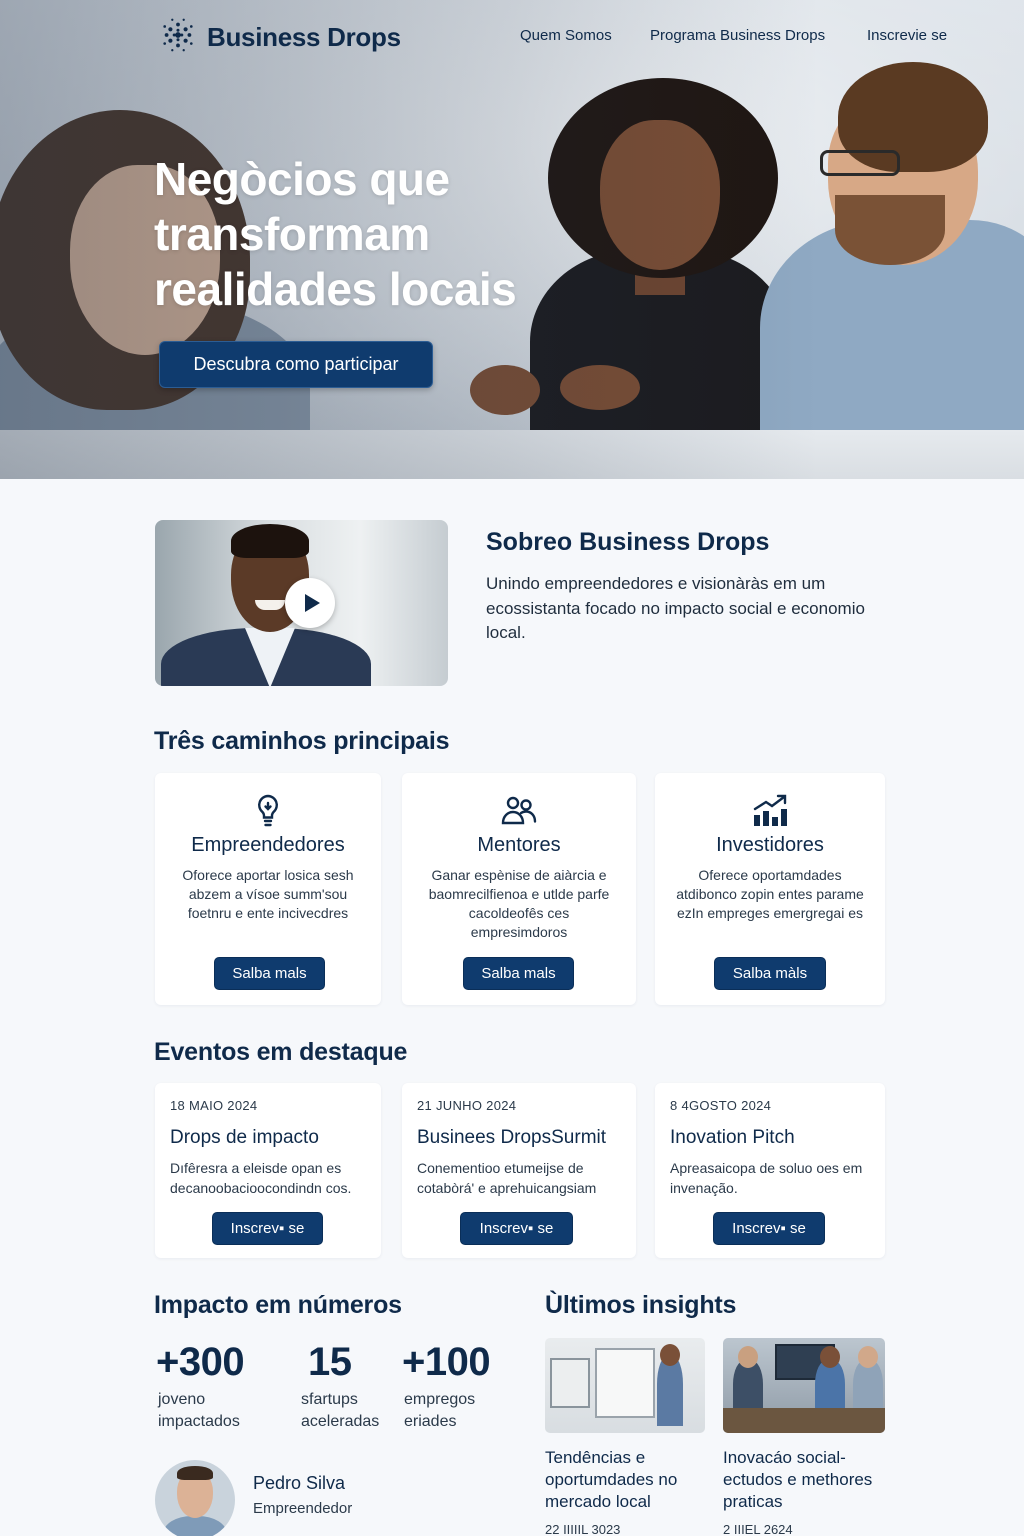  I want to click on nav-link-inscreva-se: Inscrevie se, so click(907, 35).